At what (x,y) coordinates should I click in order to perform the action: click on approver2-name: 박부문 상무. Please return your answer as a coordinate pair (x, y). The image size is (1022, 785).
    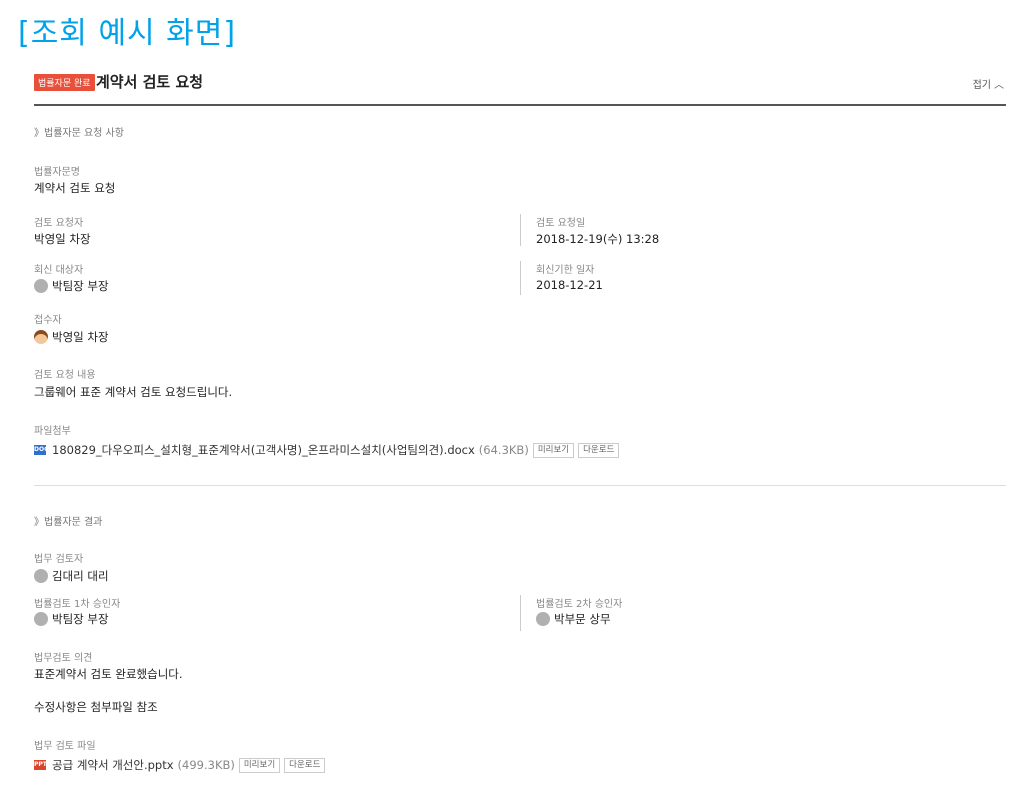
    Looking at the image, I should click on (582, 619).